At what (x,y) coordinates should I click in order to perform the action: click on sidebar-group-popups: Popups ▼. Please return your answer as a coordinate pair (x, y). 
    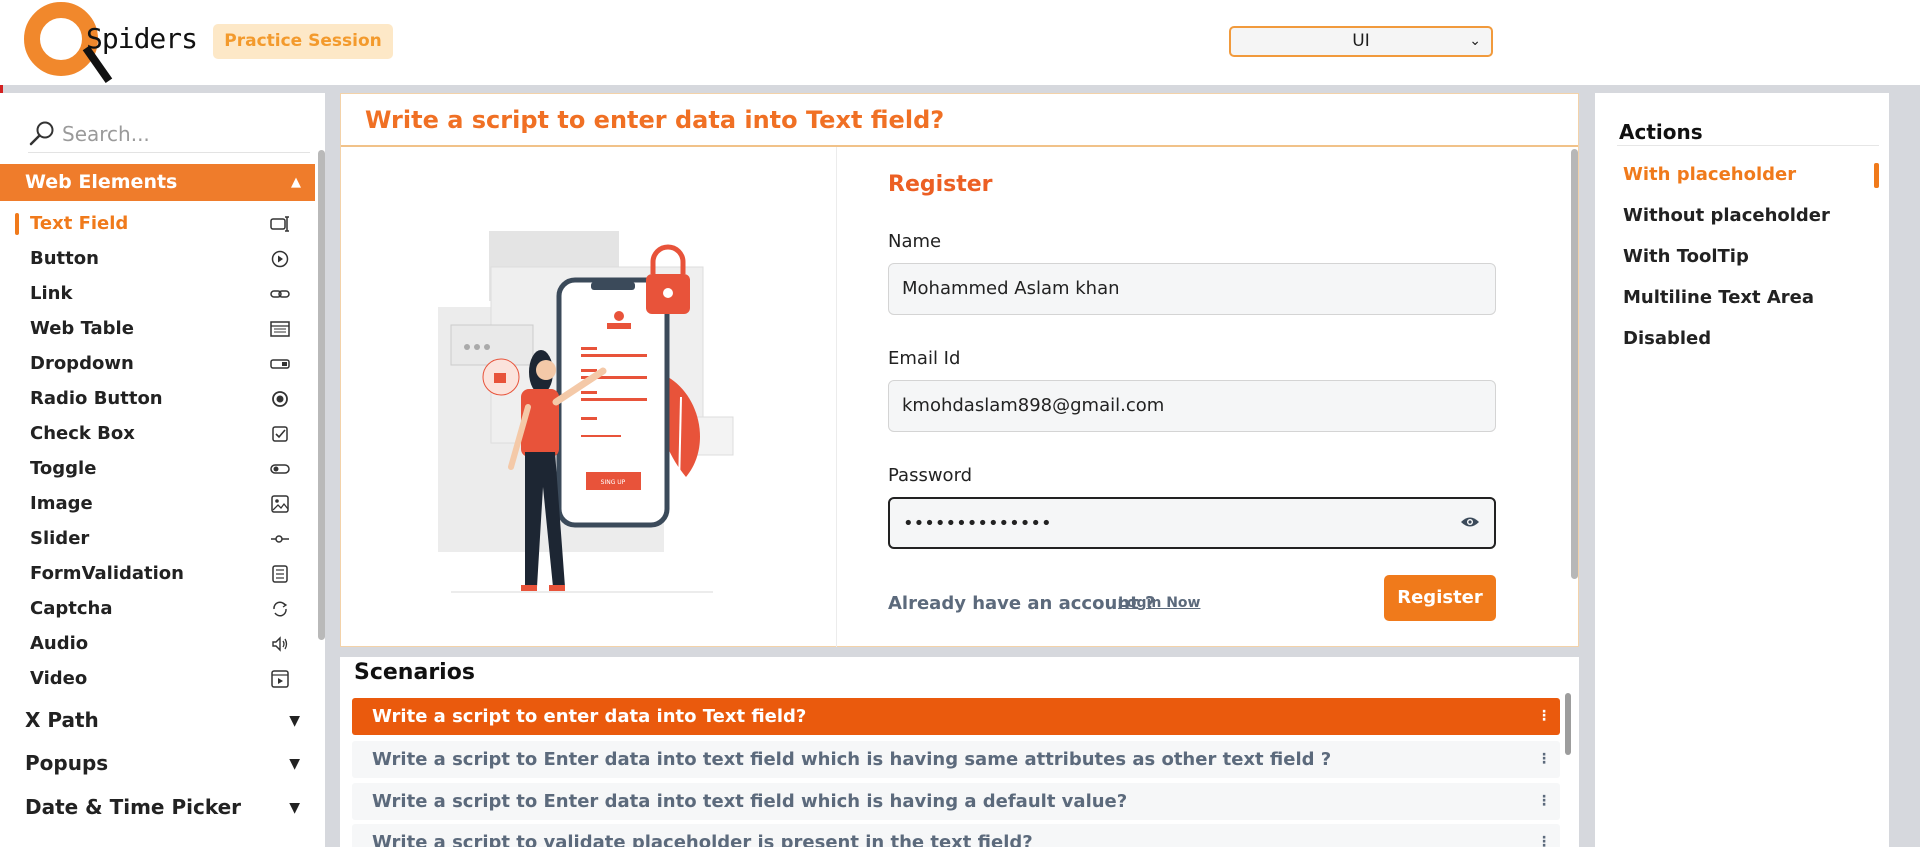
    Looking at the image, I should click on (155, 763).